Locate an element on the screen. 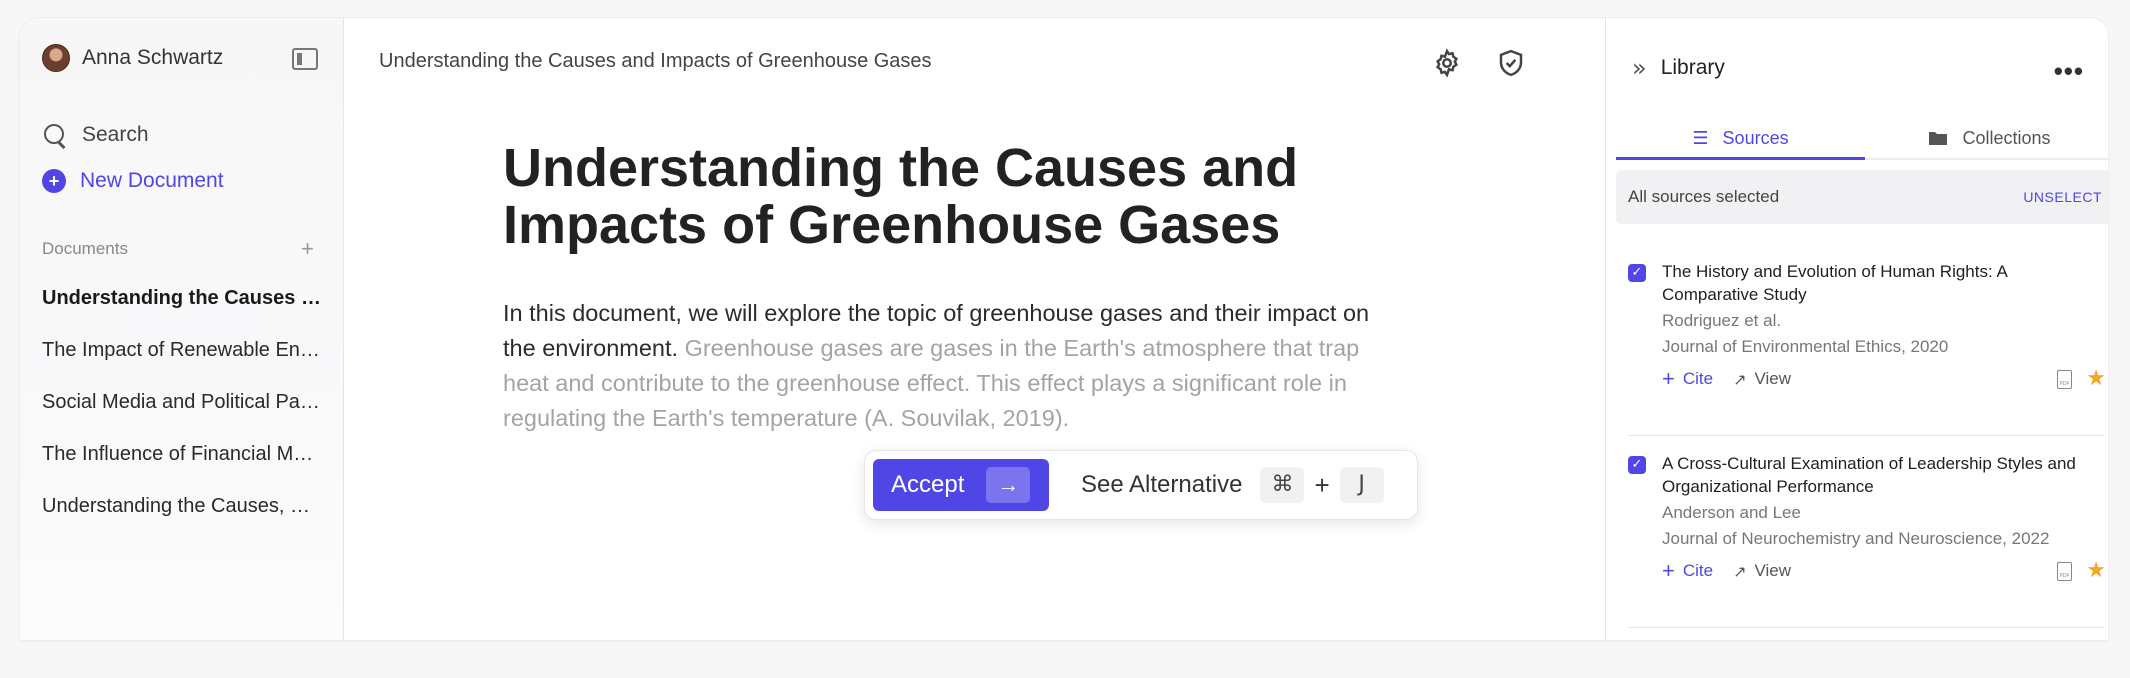  user-name: Anna Schwartz is located at coordinates (153, 57).